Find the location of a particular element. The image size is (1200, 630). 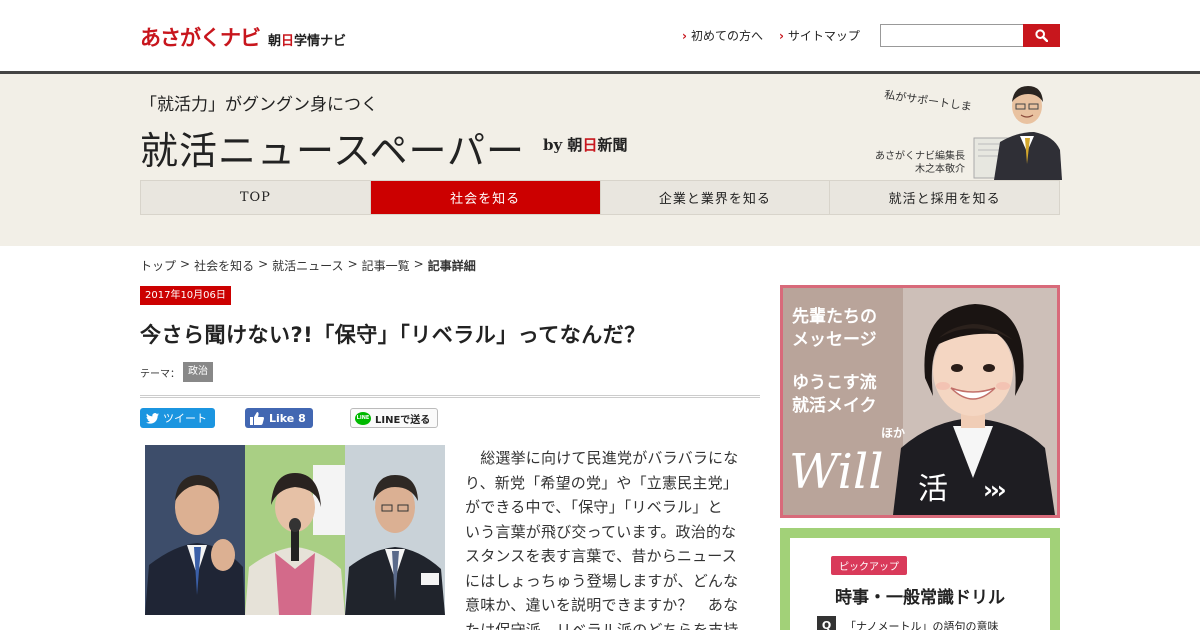

search-box is located at coordinates (970, 35).